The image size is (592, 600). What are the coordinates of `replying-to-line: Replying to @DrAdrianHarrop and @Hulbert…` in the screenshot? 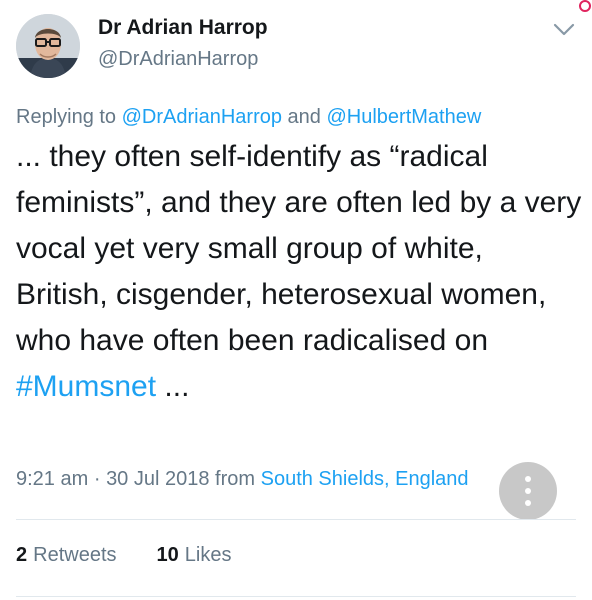 It's located at (248, 117).